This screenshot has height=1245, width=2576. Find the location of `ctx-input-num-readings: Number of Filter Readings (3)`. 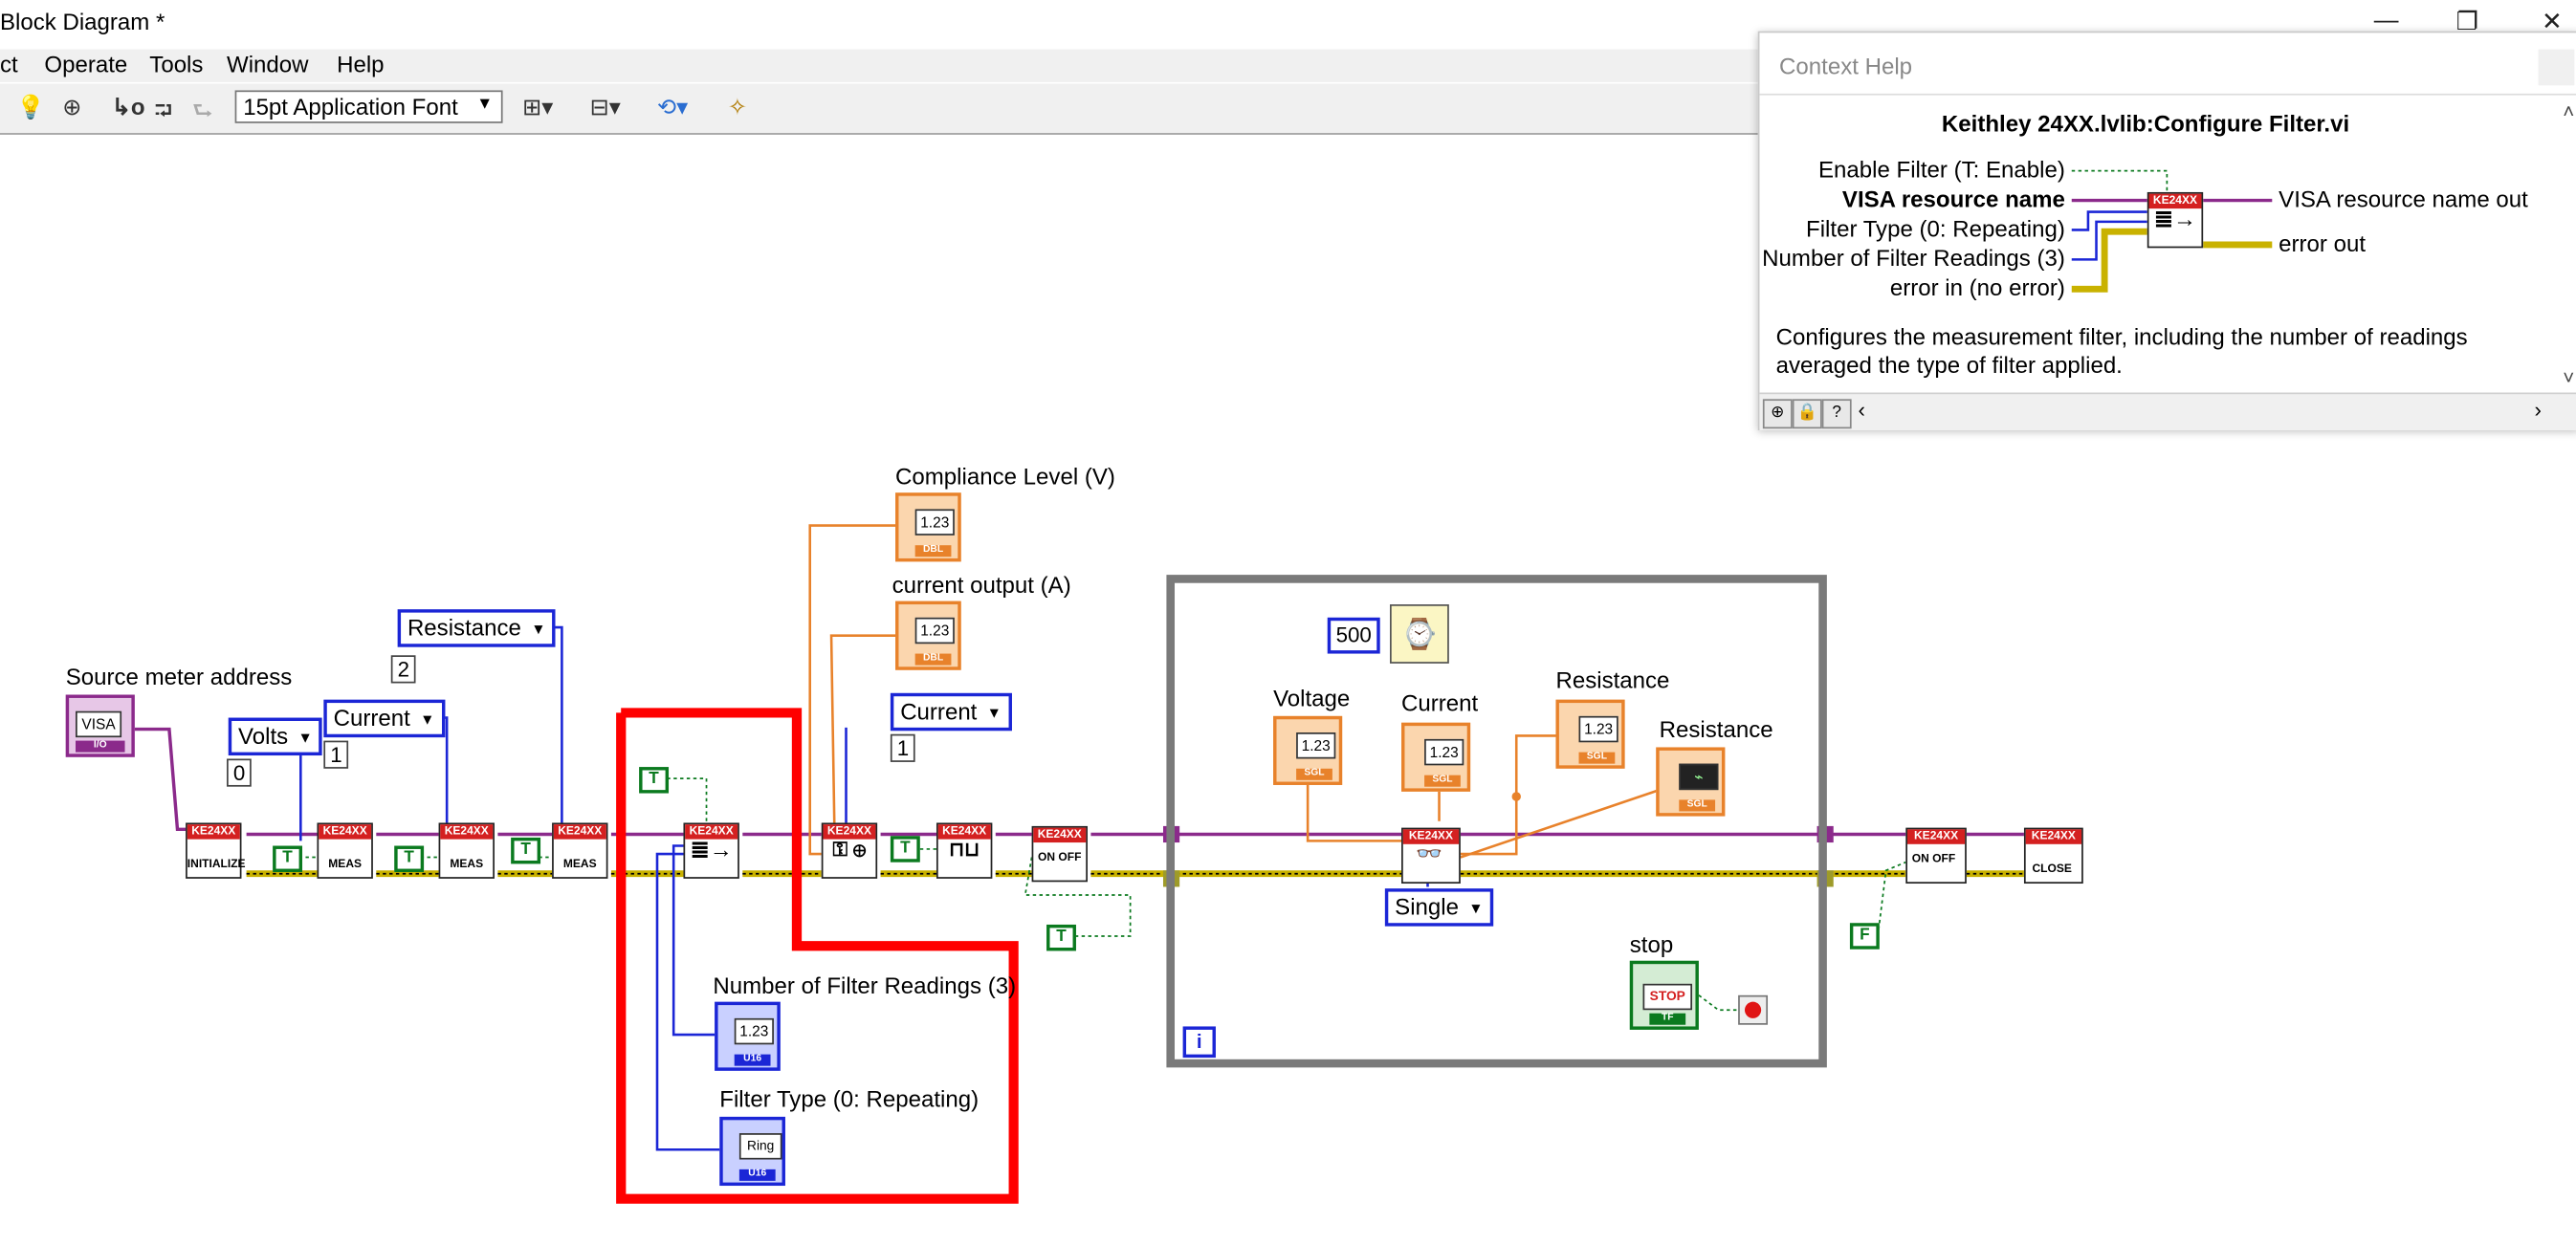

ctx-input-num-readings: Number of Filter Readings (3) is located at coordinates (1913, 258).